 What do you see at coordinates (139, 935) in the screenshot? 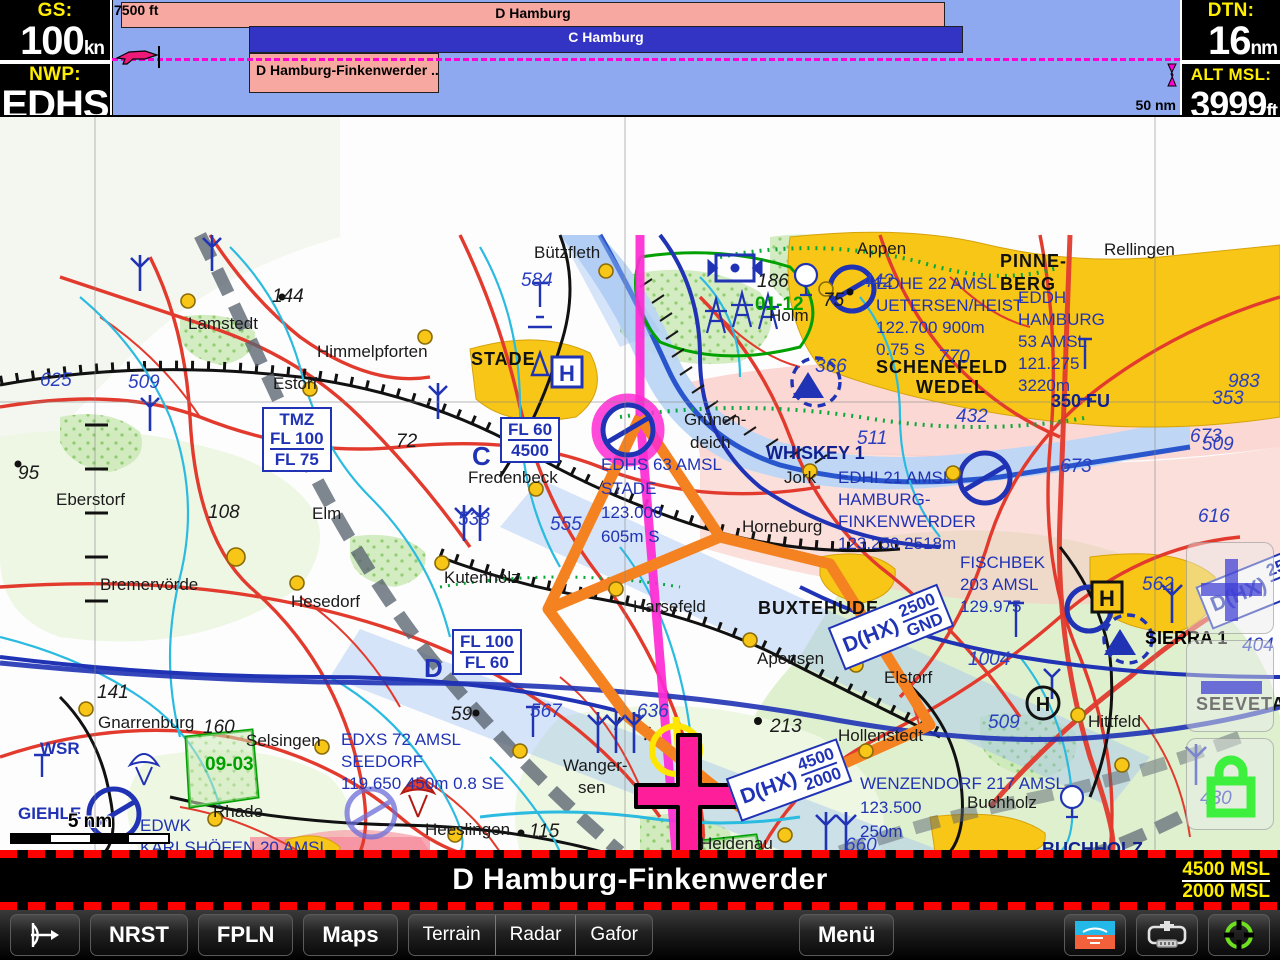
I see `nrst-button: NRST` at bounding box center [139, 935].